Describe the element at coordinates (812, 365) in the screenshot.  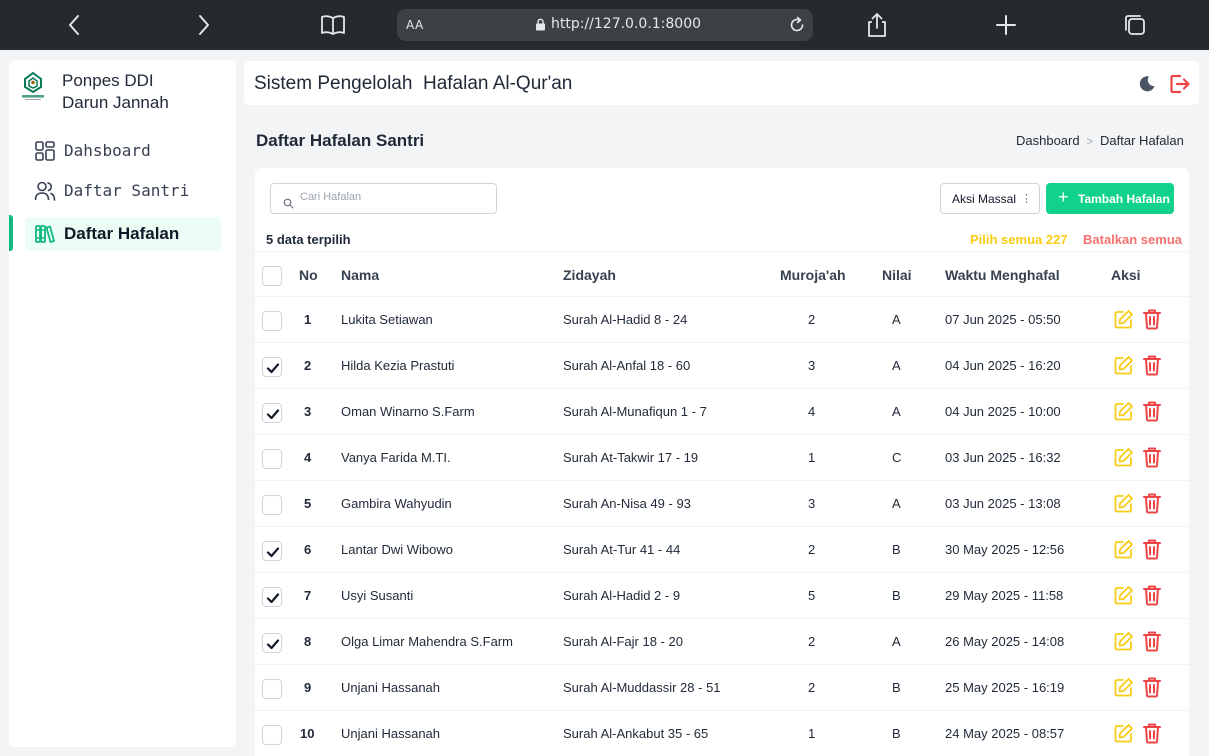
I see `cell-murojaah: 3` at that location.